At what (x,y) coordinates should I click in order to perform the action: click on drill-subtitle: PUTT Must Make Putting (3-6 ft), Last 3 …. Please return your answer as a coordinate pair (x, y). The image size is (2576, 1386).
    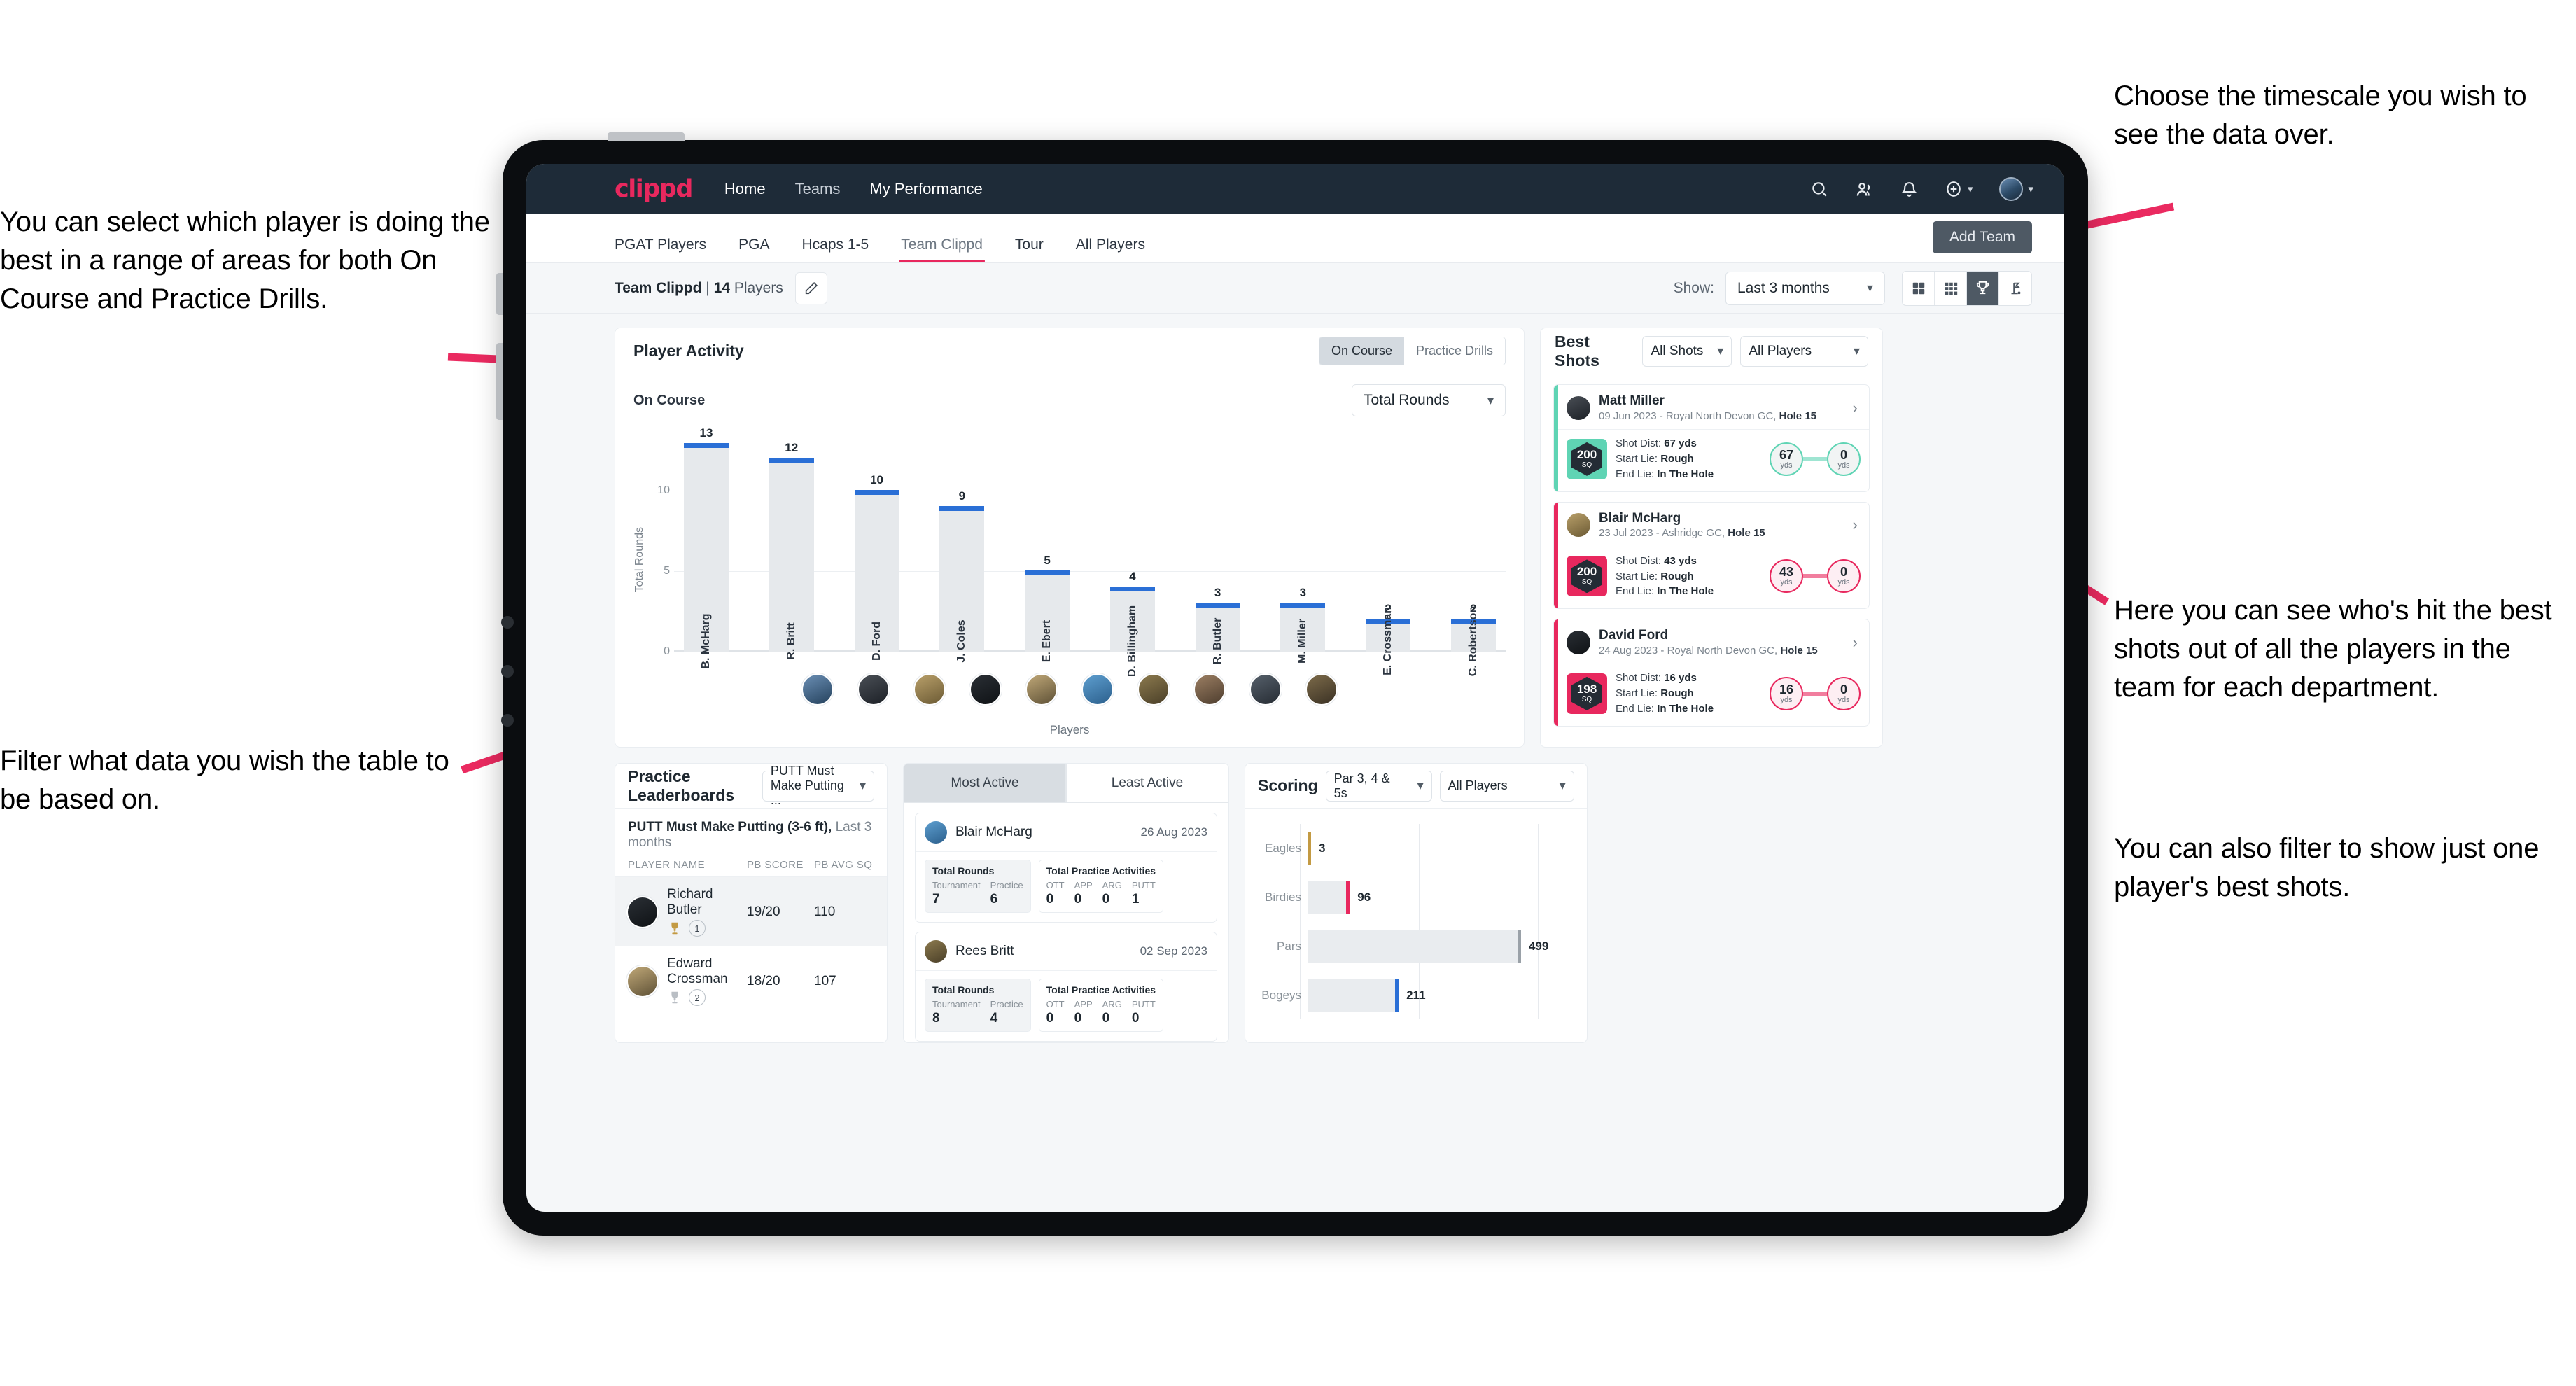
    Looking at the image, I should click on (751, 833).